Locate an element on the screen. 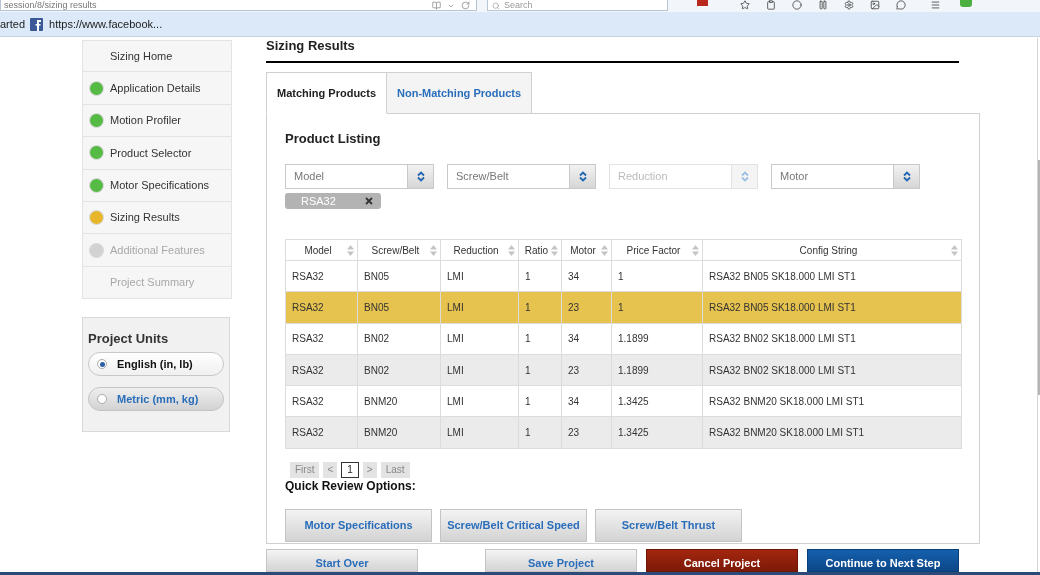 The height and width of the screenshot is (575, 1040). nav-item: Sizing Home is located at coordinates (157, 56).